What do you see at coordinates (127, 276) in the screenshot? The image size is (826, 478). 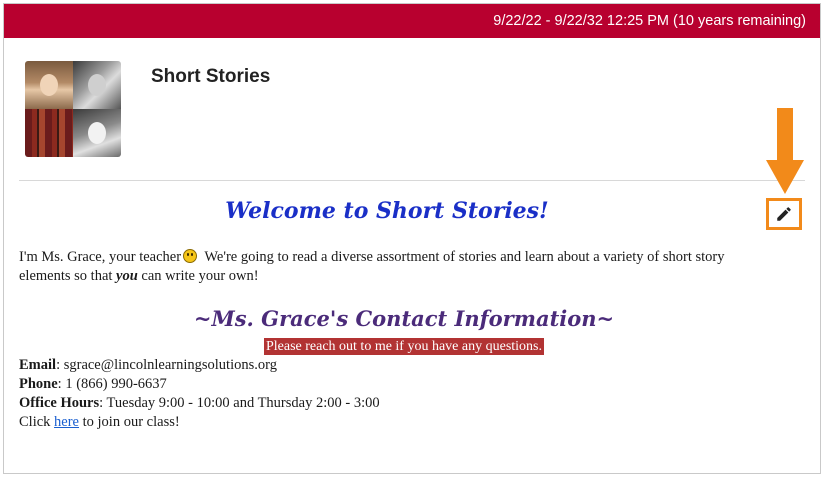 I see `intro-emphasis: you` at bounding box center [127, 276].